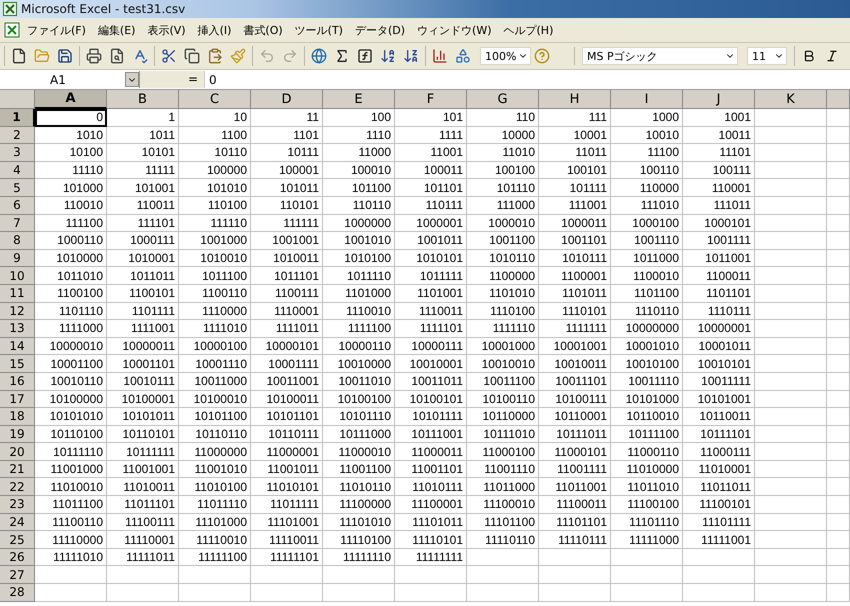 The width and height of the screenshot is (850, 606). I want to click on table-cell: 101, so click(431, 118).